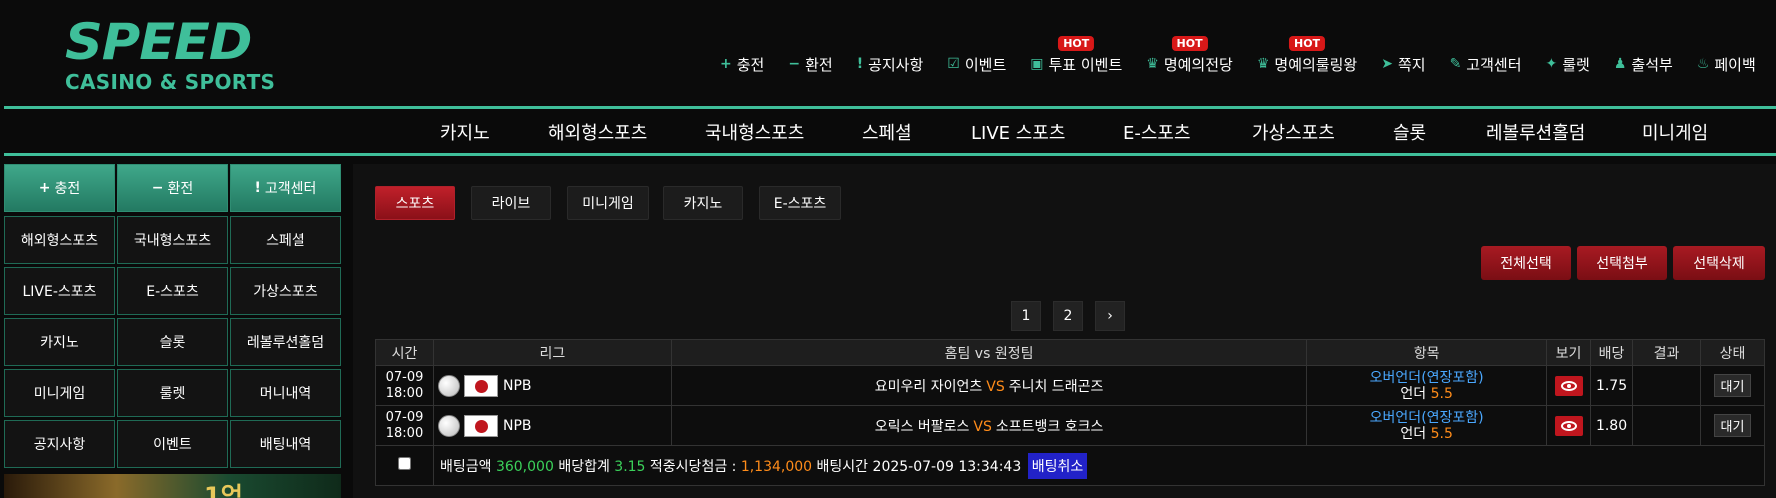 Image resolution: width=1776 pixels, height=498 pixels. Describe the element at coordinates (597, 132) in the screenshot. I see `main-nav-overseas-sports: 해외형스포츠` at that location.